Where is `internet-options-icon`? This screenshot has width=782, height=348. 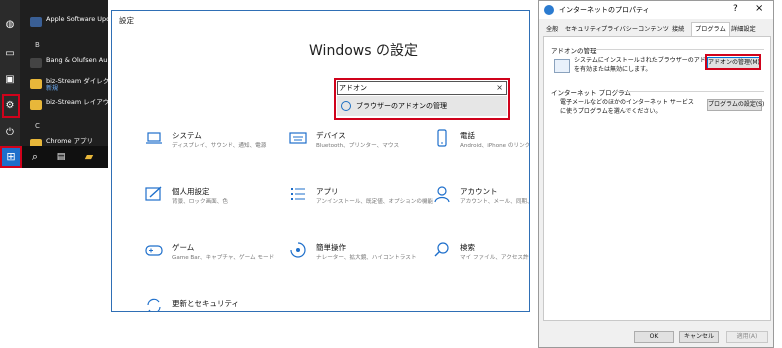
internet-options-icon is located at coordinates (549, 10).